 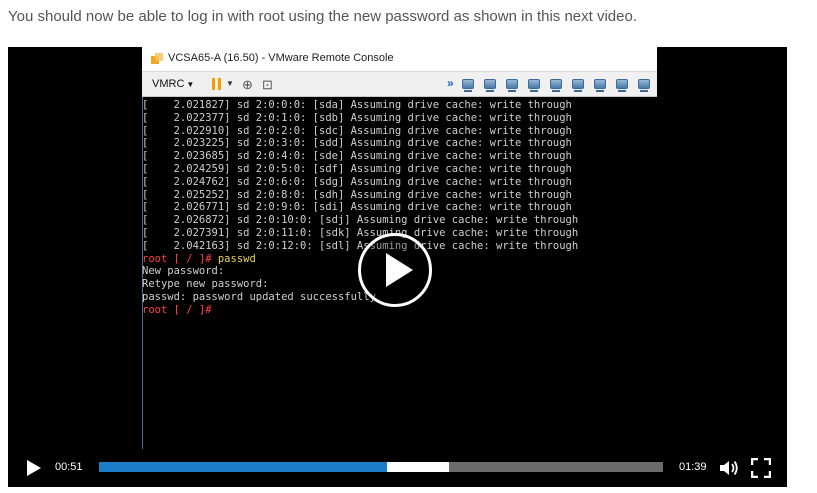 What do you see at coordinates (399, 59) in the screenshot?
I see `vmrc-titlebar: VCSA65-A (16.50) - VMware Remote Console` at bounding box center [399, 59].